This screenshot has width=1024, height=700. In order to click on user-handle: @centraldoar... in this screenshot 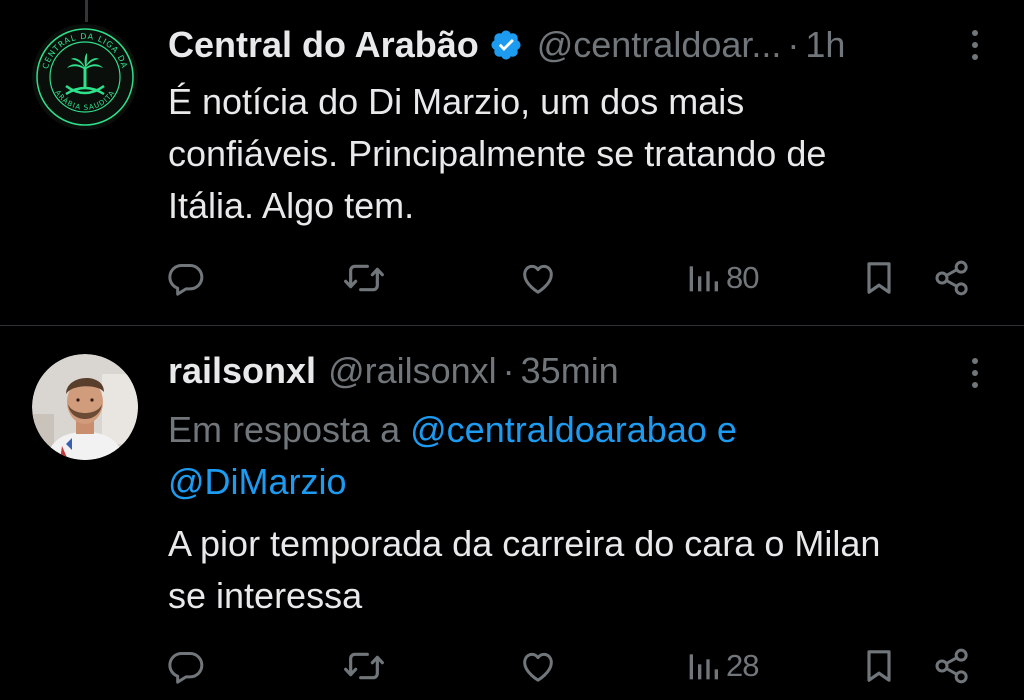, I will do `click(659, 45)`.